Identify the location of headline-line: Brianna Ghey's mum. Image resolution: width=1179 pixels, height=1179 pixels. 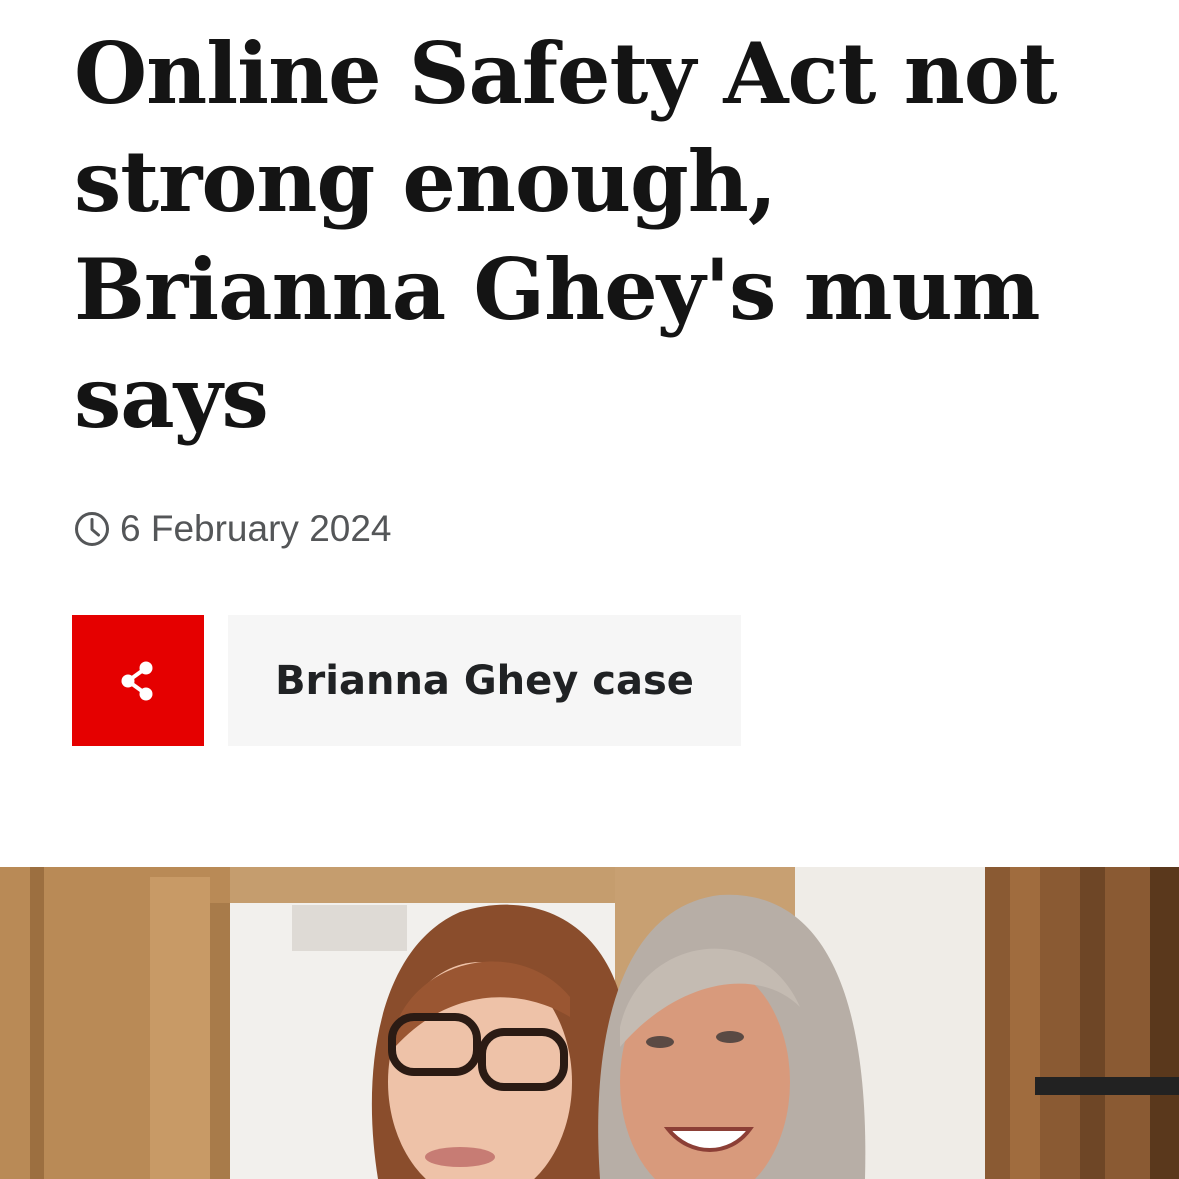
(557, 289).